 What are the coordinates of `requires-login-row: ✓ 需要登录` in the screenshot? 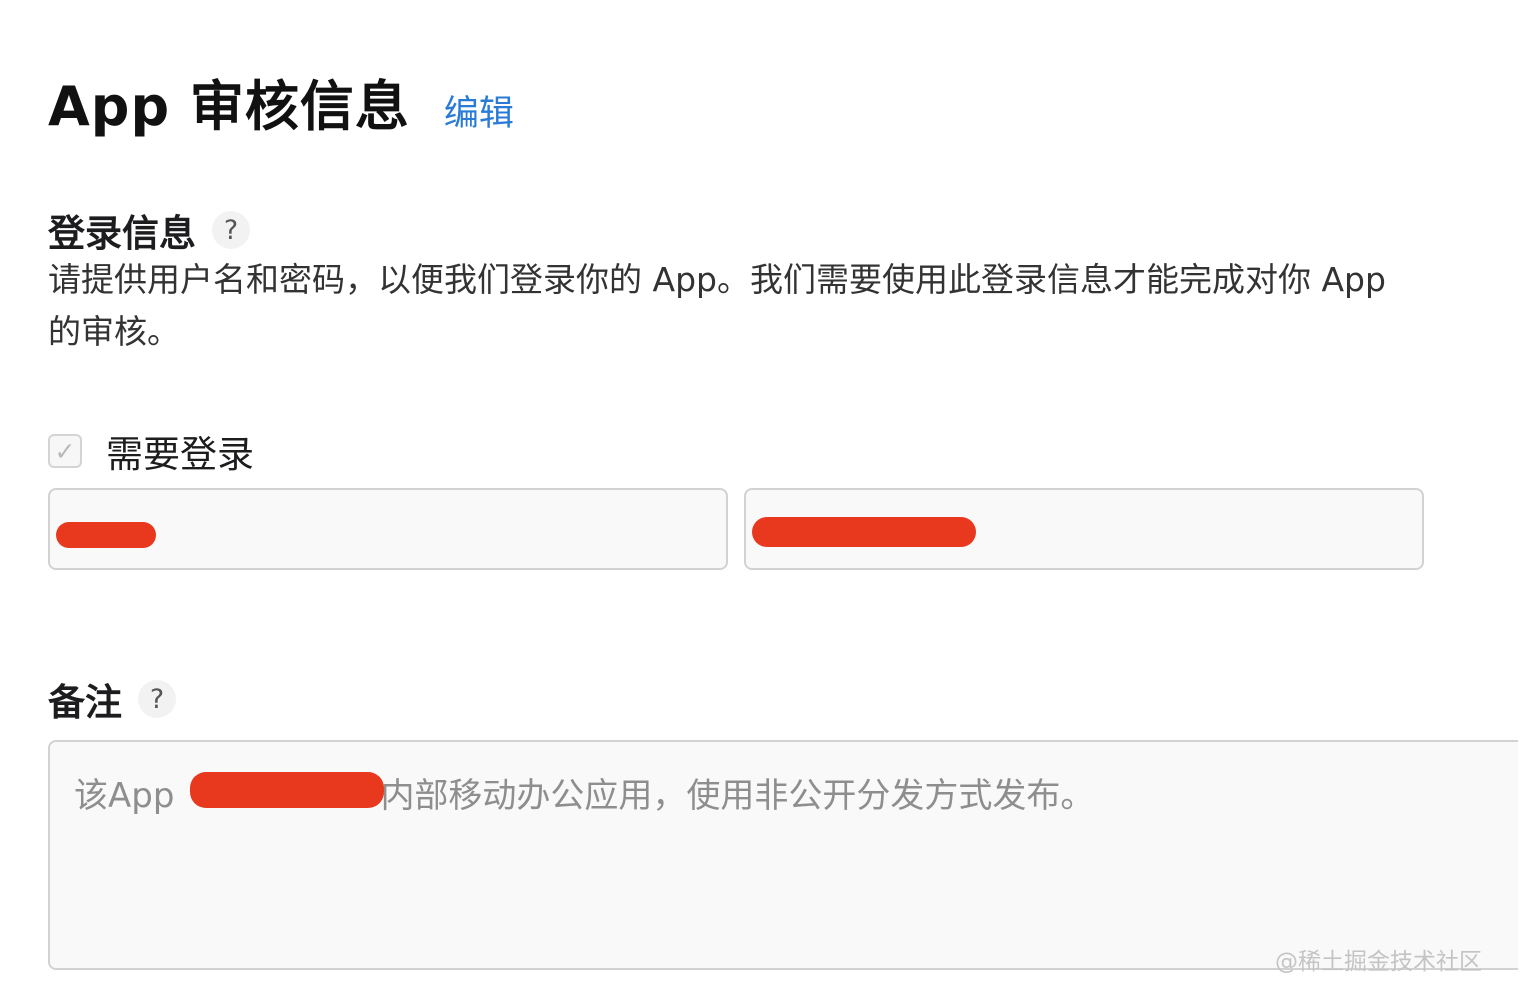 It's located at (151, 451).